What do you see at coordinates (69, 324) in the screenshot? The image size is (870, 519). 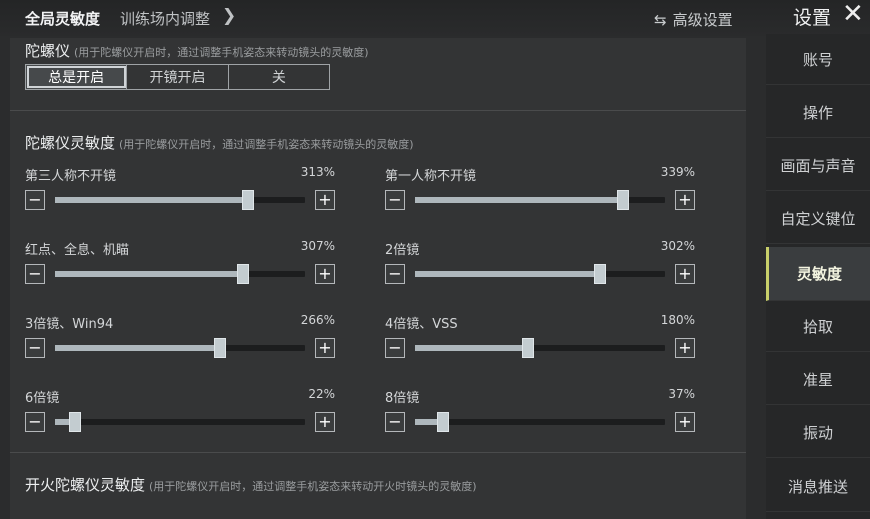 I see `slider-label: 3倍镜、Win94` at bounding box center [69, 324].